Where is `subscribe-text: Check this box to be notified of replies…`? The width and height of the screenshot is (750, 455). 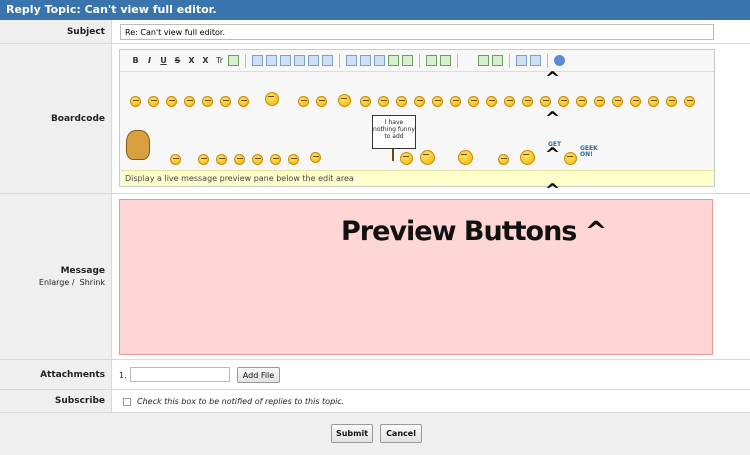 subscribe-text: Check this box to be notified of replies… is located at coordinates (241, 401).